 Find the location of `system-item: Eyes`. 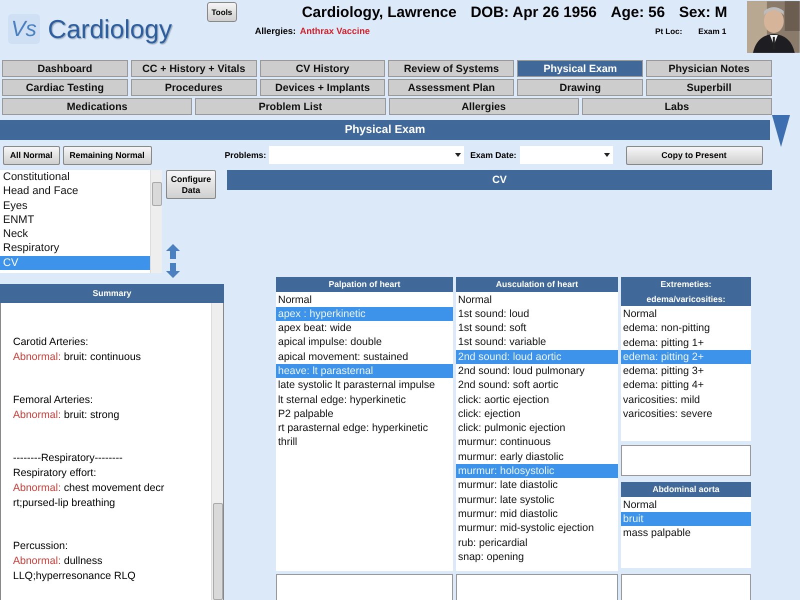

system-item: Eyes is located at coordinates (75, 205).